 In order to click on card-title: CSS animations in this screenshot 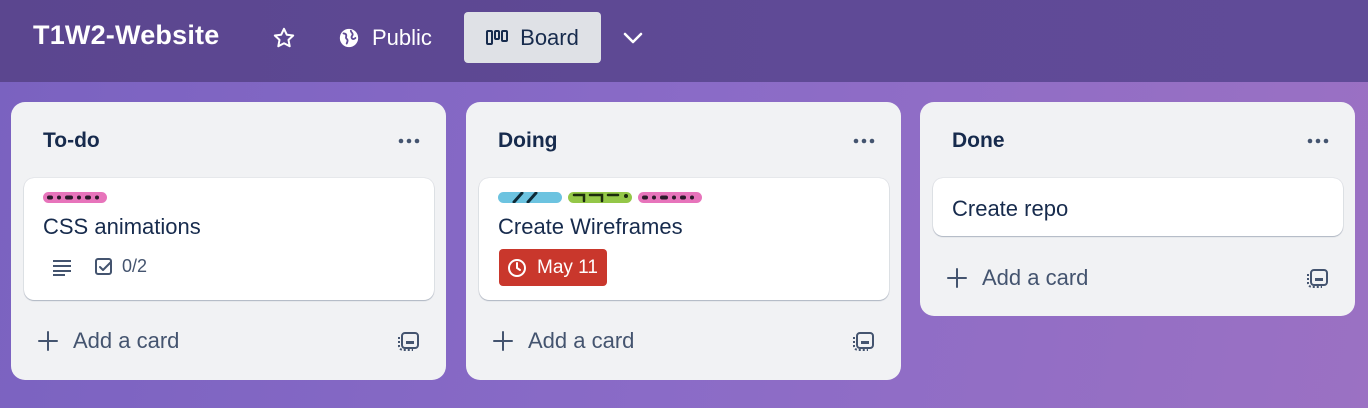, I will do `click(122, 226)`.